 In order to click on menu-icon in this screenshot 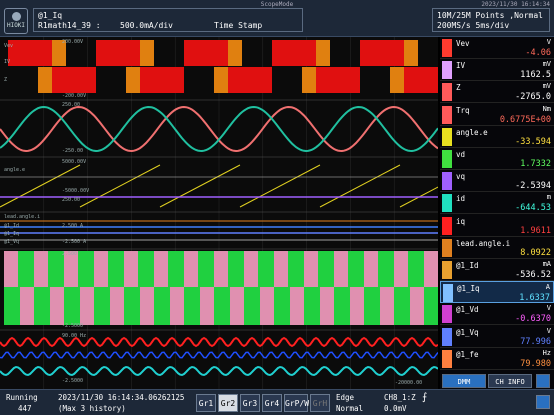, I will do `click(543, 402)`.